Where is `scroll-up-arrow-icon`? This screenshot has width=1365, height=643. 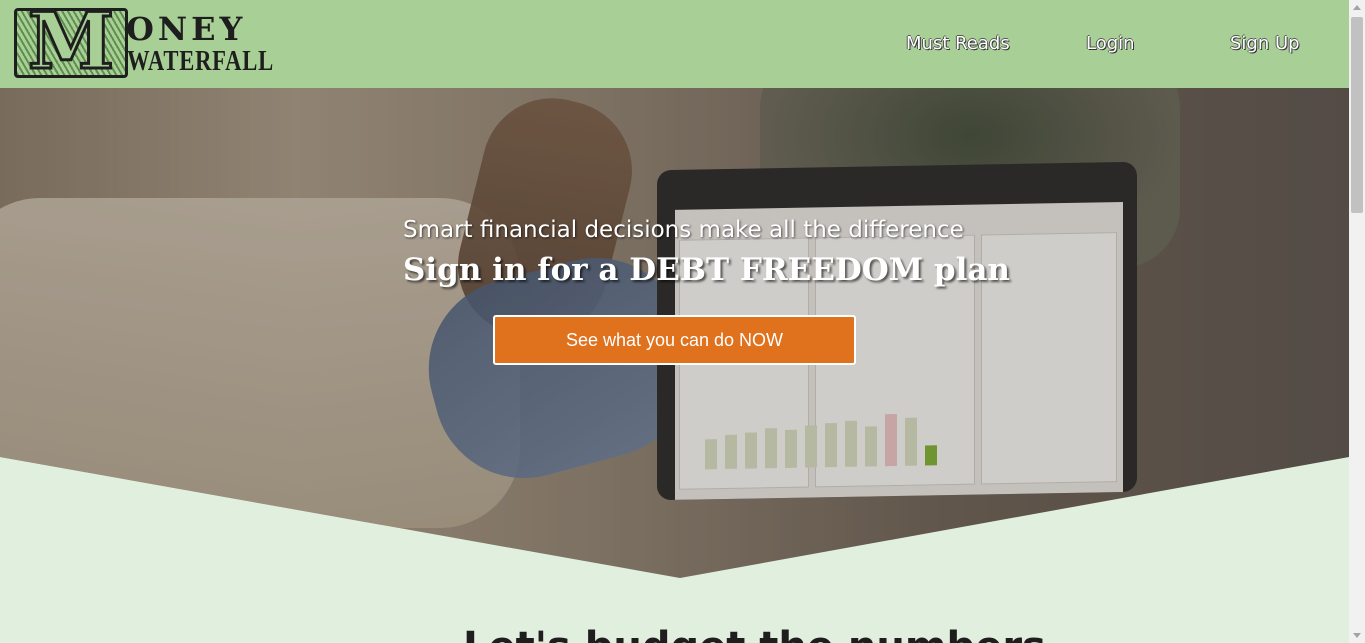 scroll-up-arrow-icon is located at coordinates (1357, 7).